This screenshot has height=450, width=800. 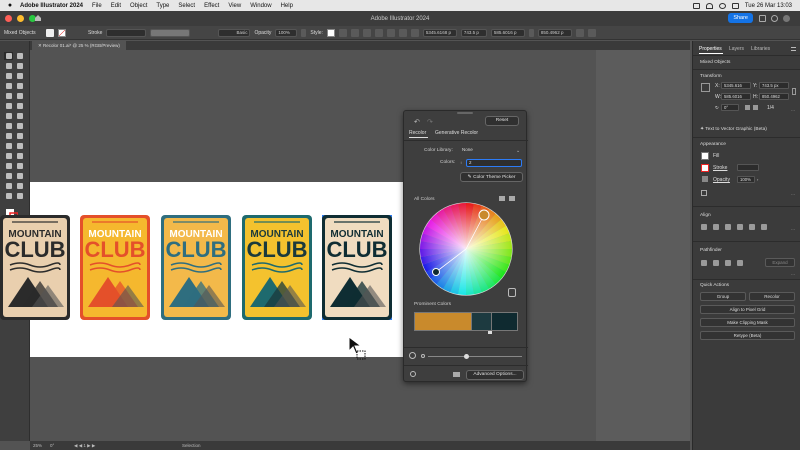 What do you see at coordinates (705, 156) in the screenshot?
I see `fill-swatch` at bounding box center [705, 156].